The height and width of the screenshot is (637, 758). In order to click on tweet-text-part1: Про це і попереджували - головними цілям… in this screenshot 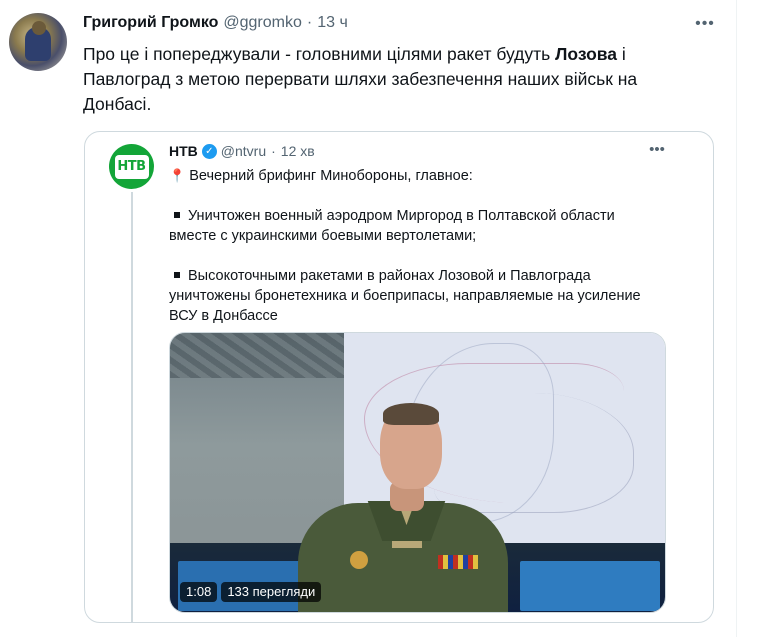, I will do `click(319, 54)`.